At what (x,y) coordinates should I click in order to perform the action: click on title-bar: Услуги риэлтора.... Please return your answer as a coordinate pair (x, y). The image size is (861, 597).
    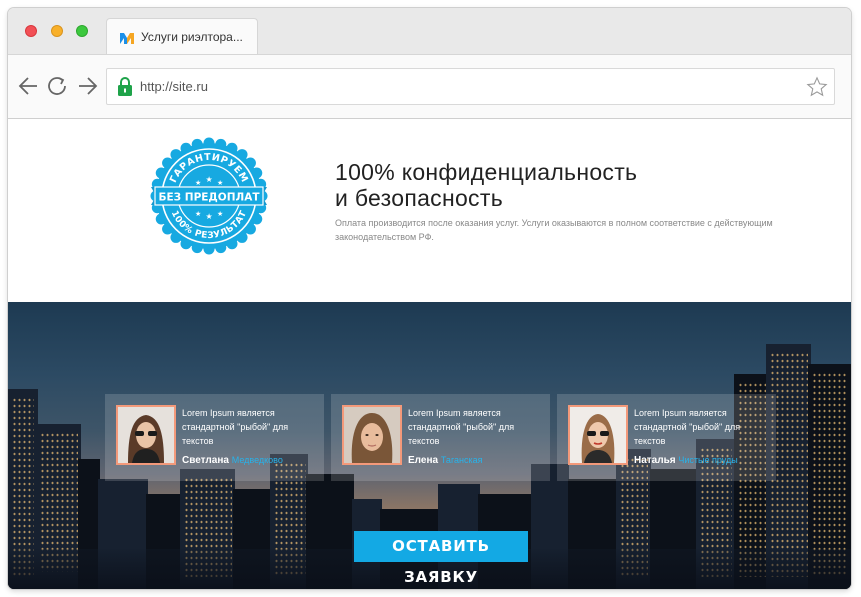
    Looking at the image, I should click on (429, 31).